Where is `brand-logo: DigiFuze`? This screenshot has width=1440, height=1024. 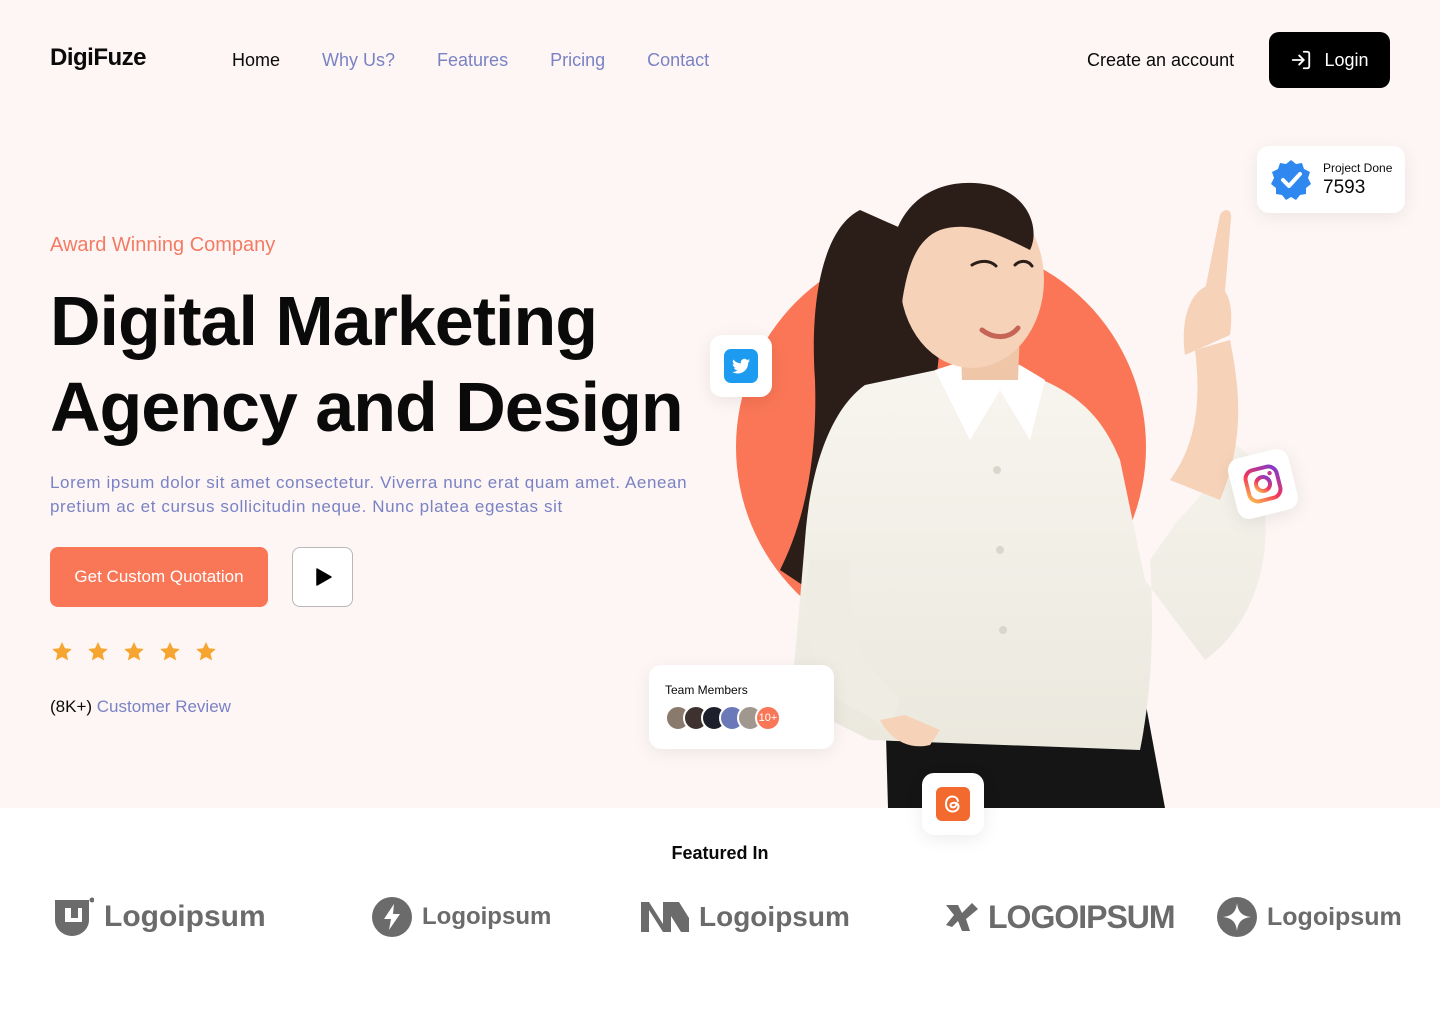
brand-logo: DigiFuze is located at coordinates (98, 58).